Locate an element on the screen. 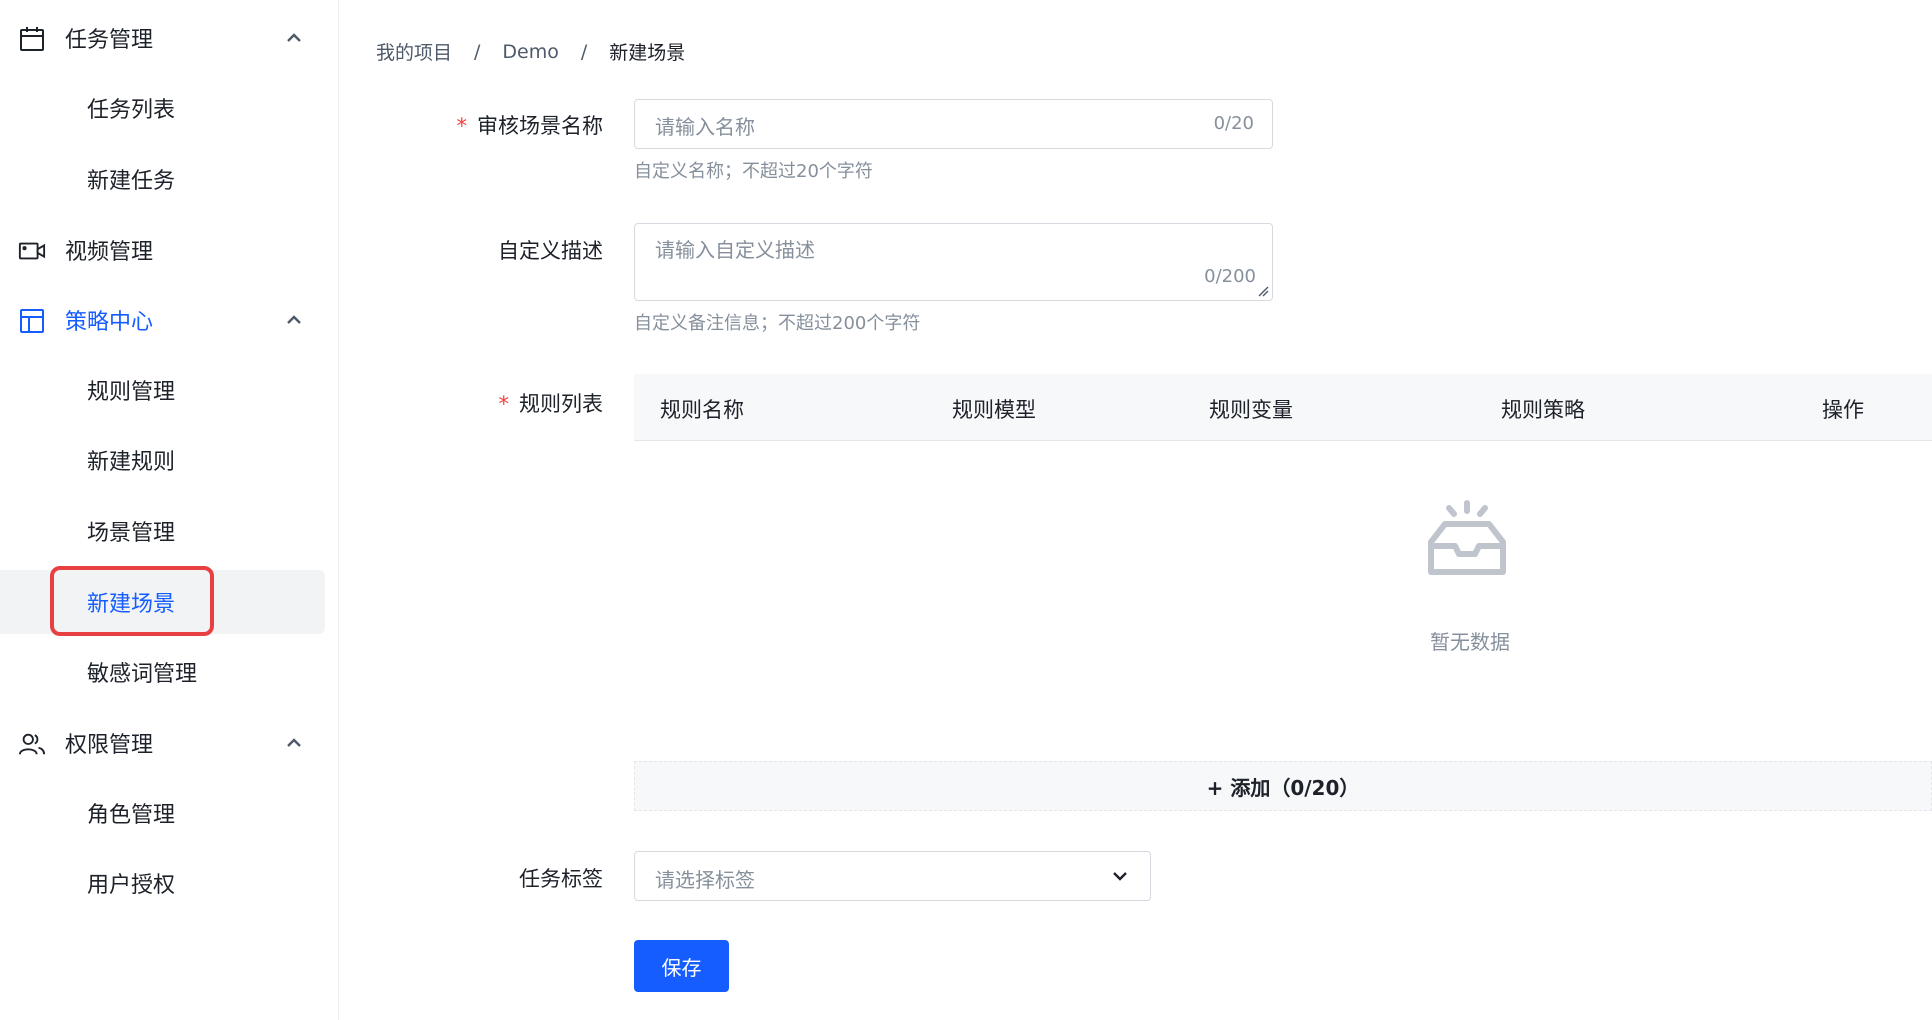 The width and height of the screenshot is (1932, 1020). scene-name-help: 自定义名称；不超过20个字符 is located at coordinates (753, 171).